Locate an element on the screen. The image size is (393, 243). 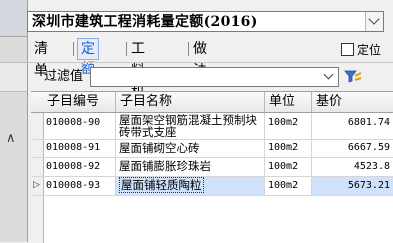
cell-code: 010008-90 is located at coordinates (79, 126).